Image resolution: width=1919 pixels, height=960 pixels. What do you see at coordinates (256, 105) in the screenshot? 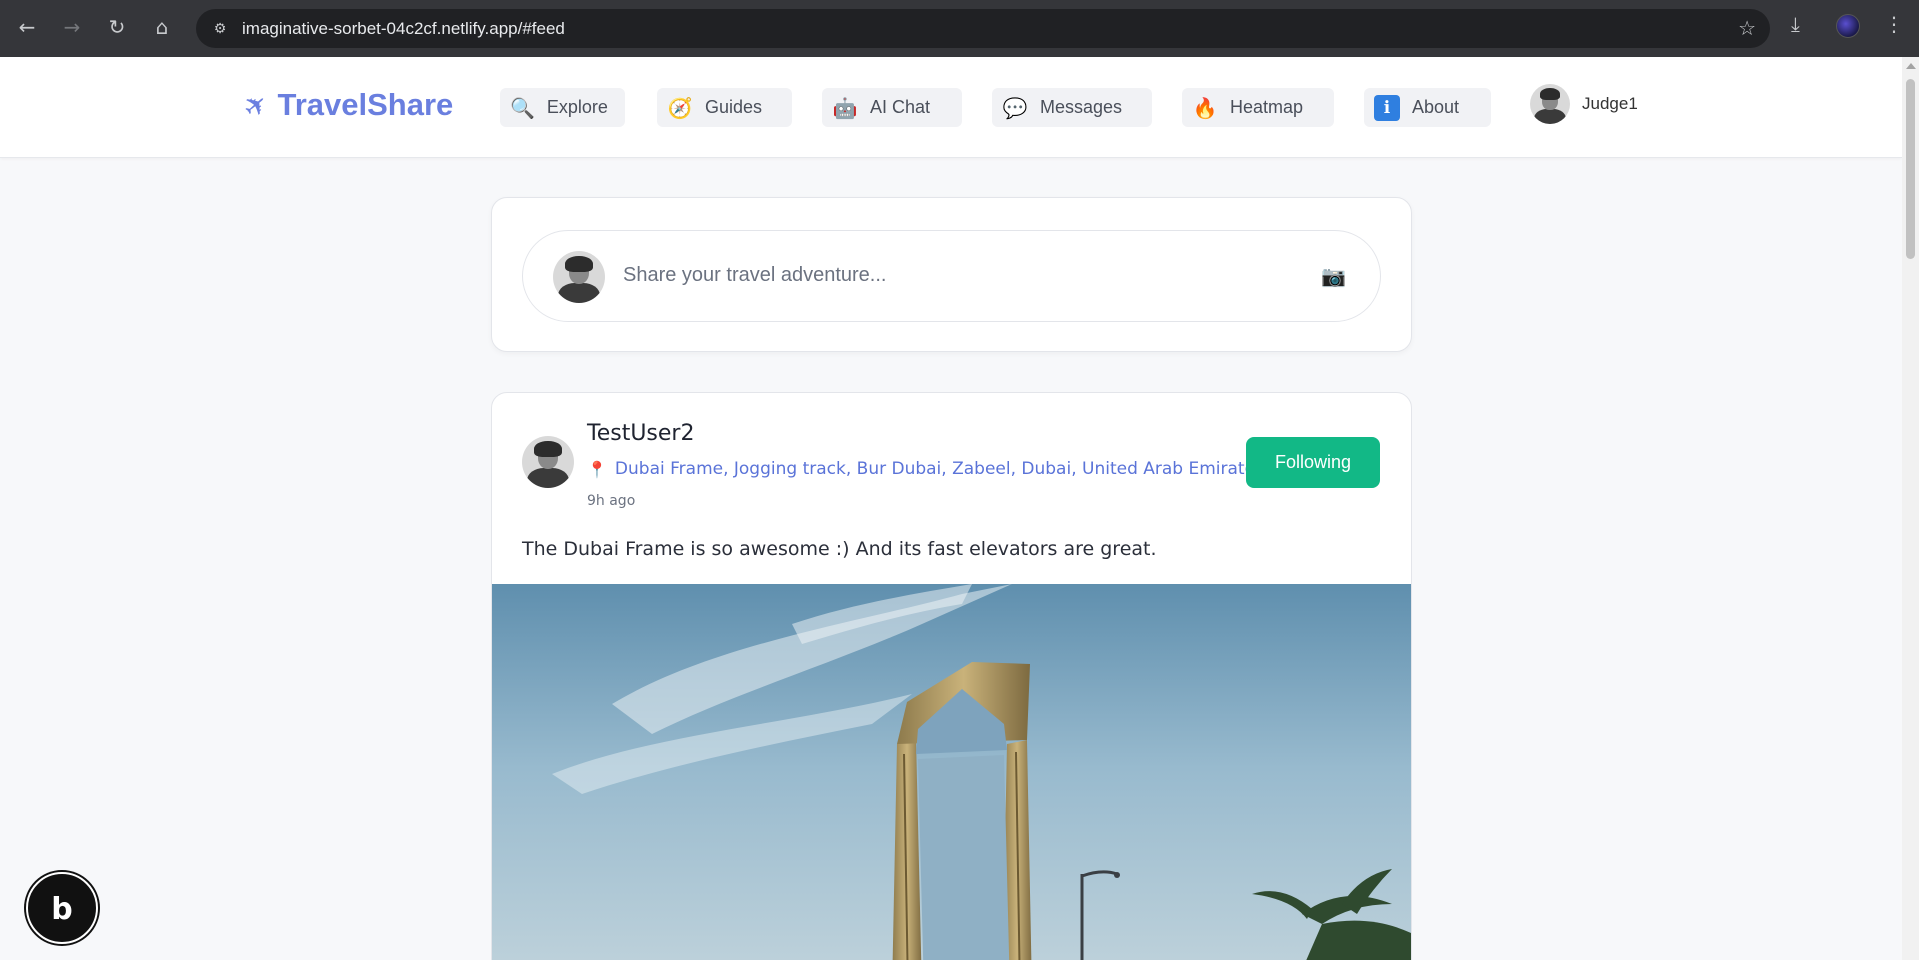
I see `airplane-icon: ✈` at bounding box center [256, 105].